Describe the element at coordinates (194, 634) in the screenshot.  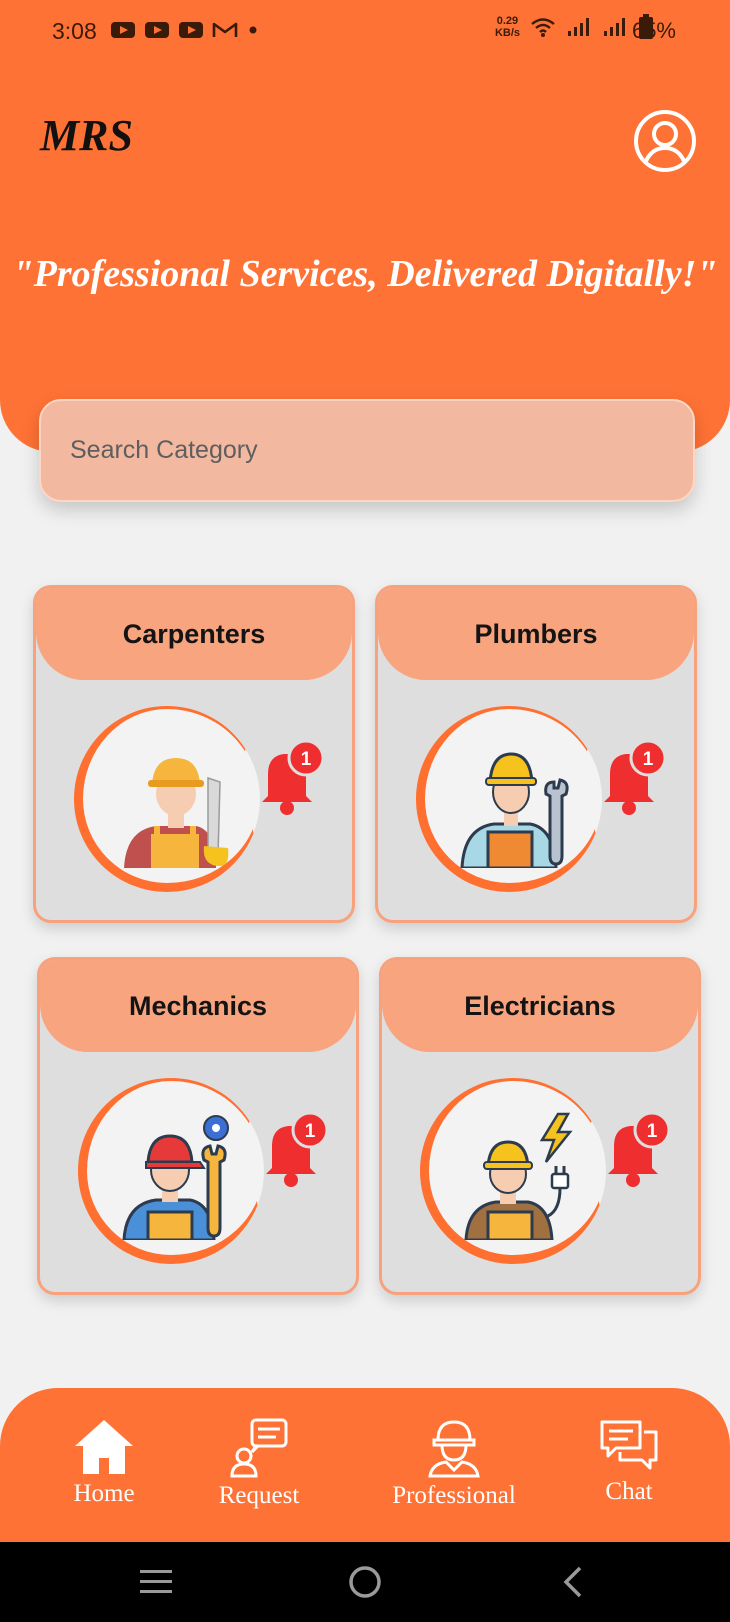
I see `category-title: Carpenters` at that location.